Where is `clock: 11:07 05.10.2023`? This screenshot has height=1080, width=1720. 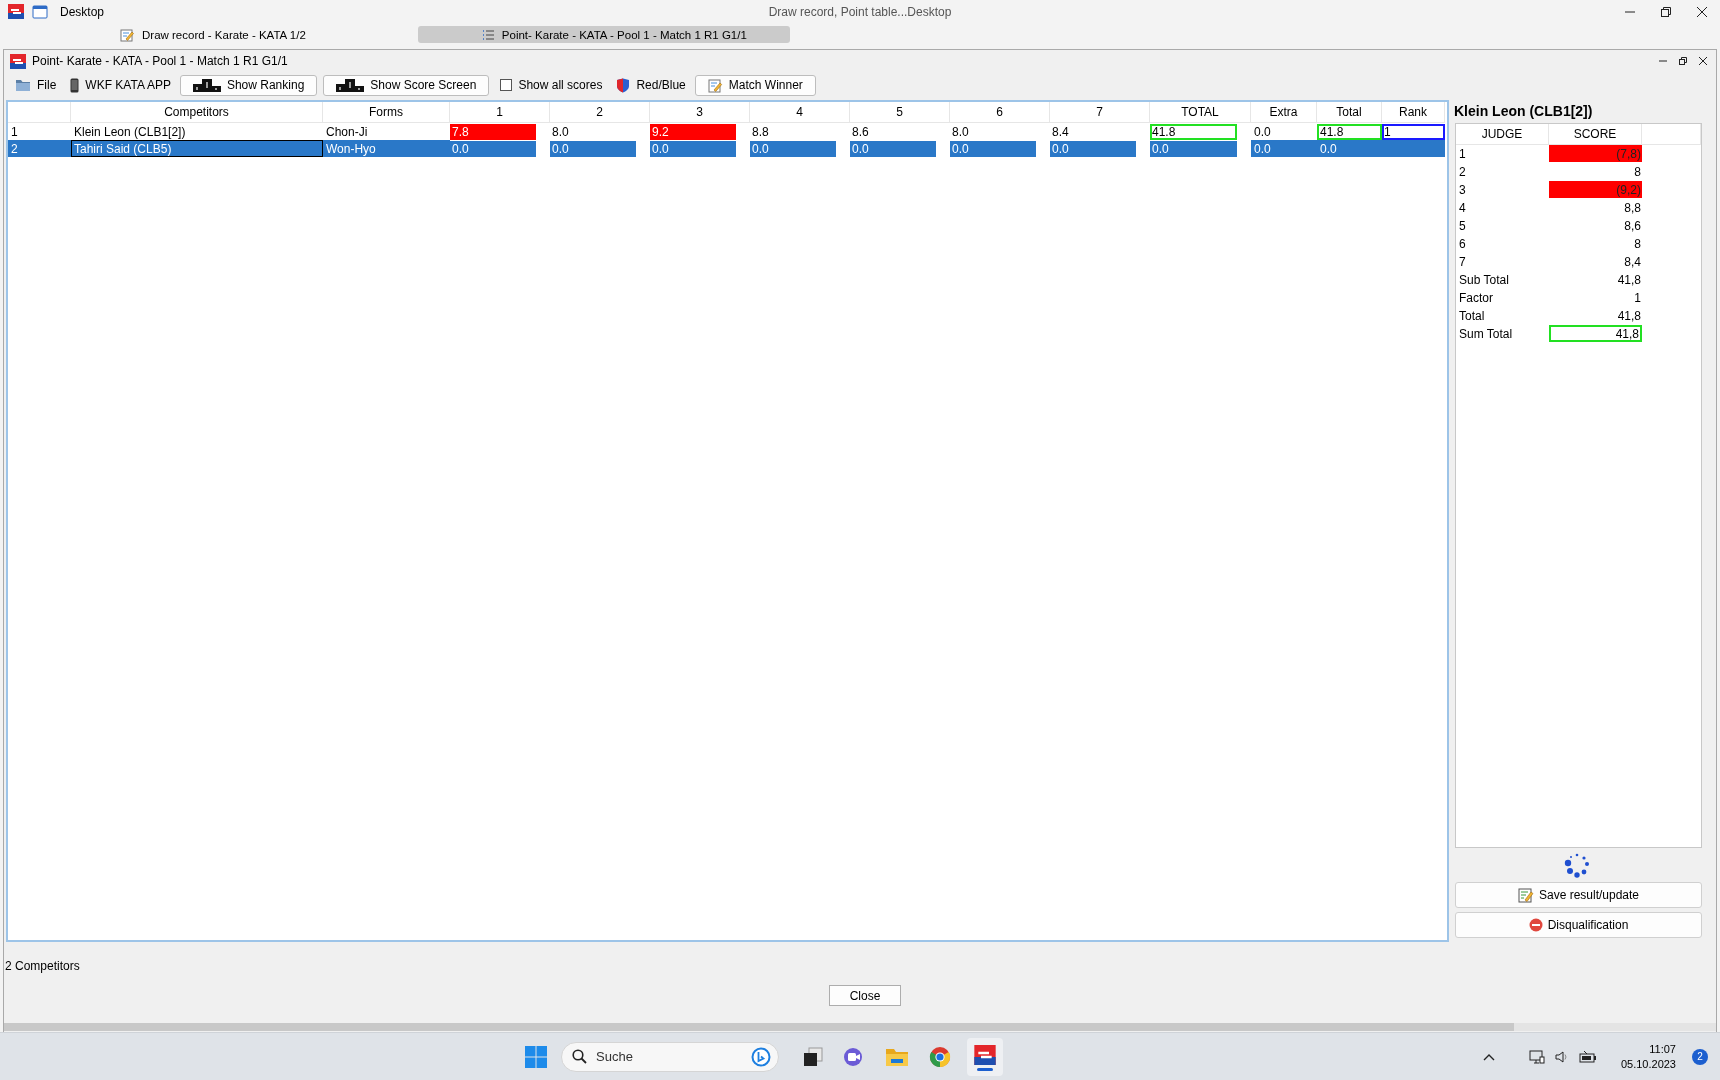 clock: 11:07 05.10.2023 is located at coordinates (1648, 1056).